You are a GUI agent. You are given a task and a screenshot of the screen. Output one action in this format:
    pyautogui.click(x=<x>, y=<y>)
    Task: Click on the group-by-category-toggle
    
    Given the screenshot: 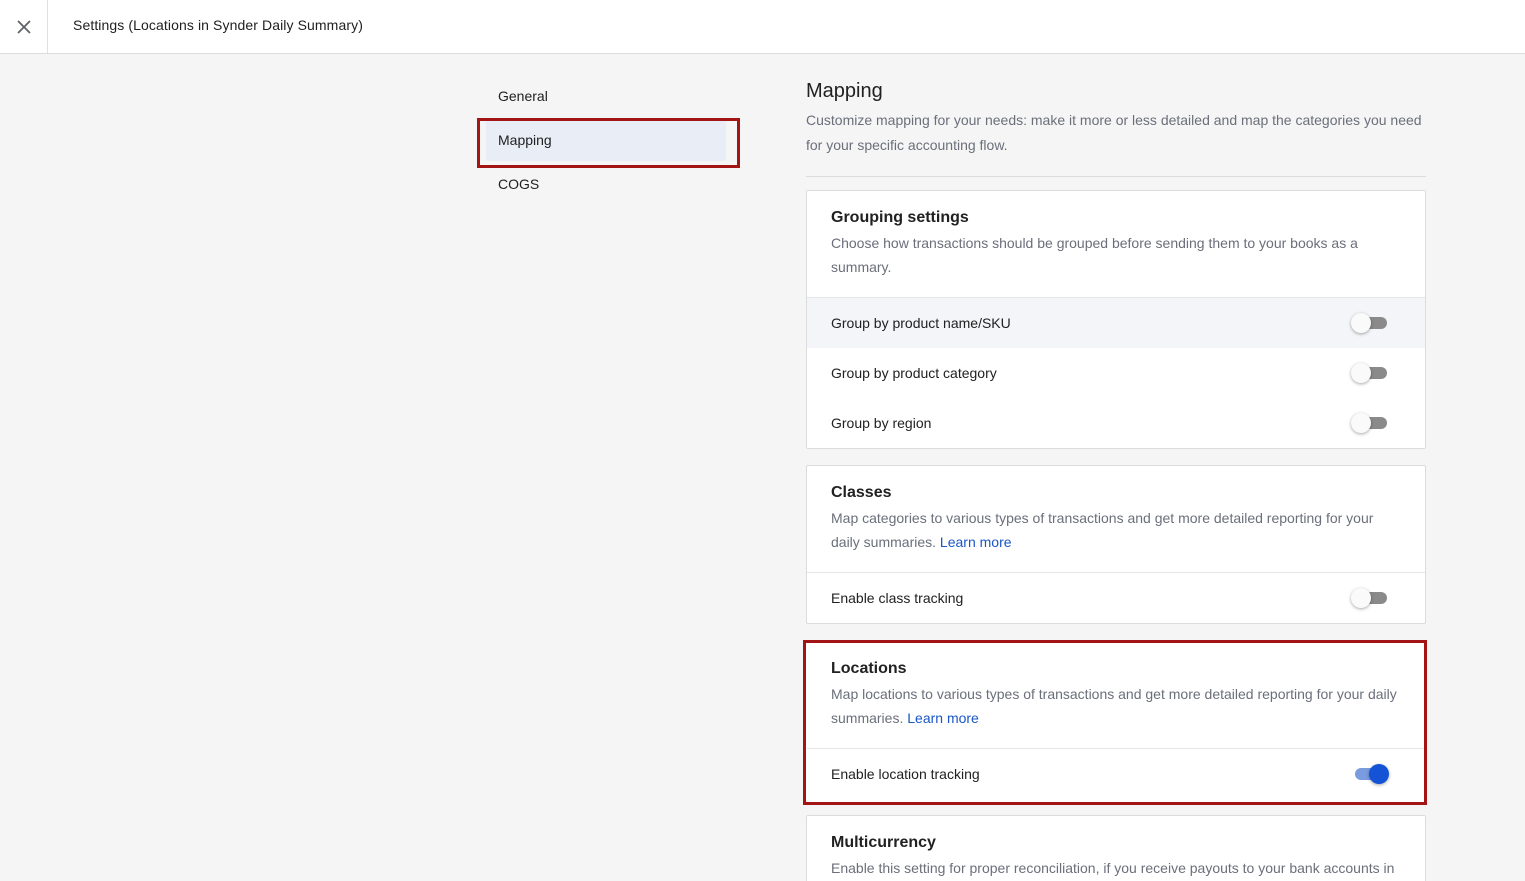 What is the action you would take?
    pyautogui.click(x=1370, y=373)
    